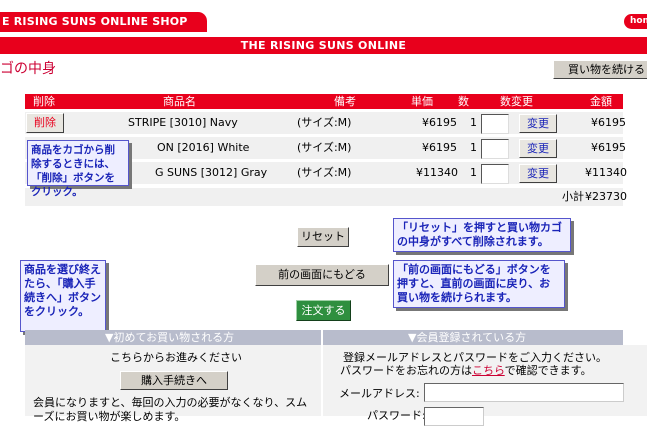  What do you see at coordinates (323, 310) in the screenshot?
I see `order-button: 注文する` at bounding box center [323, 310].